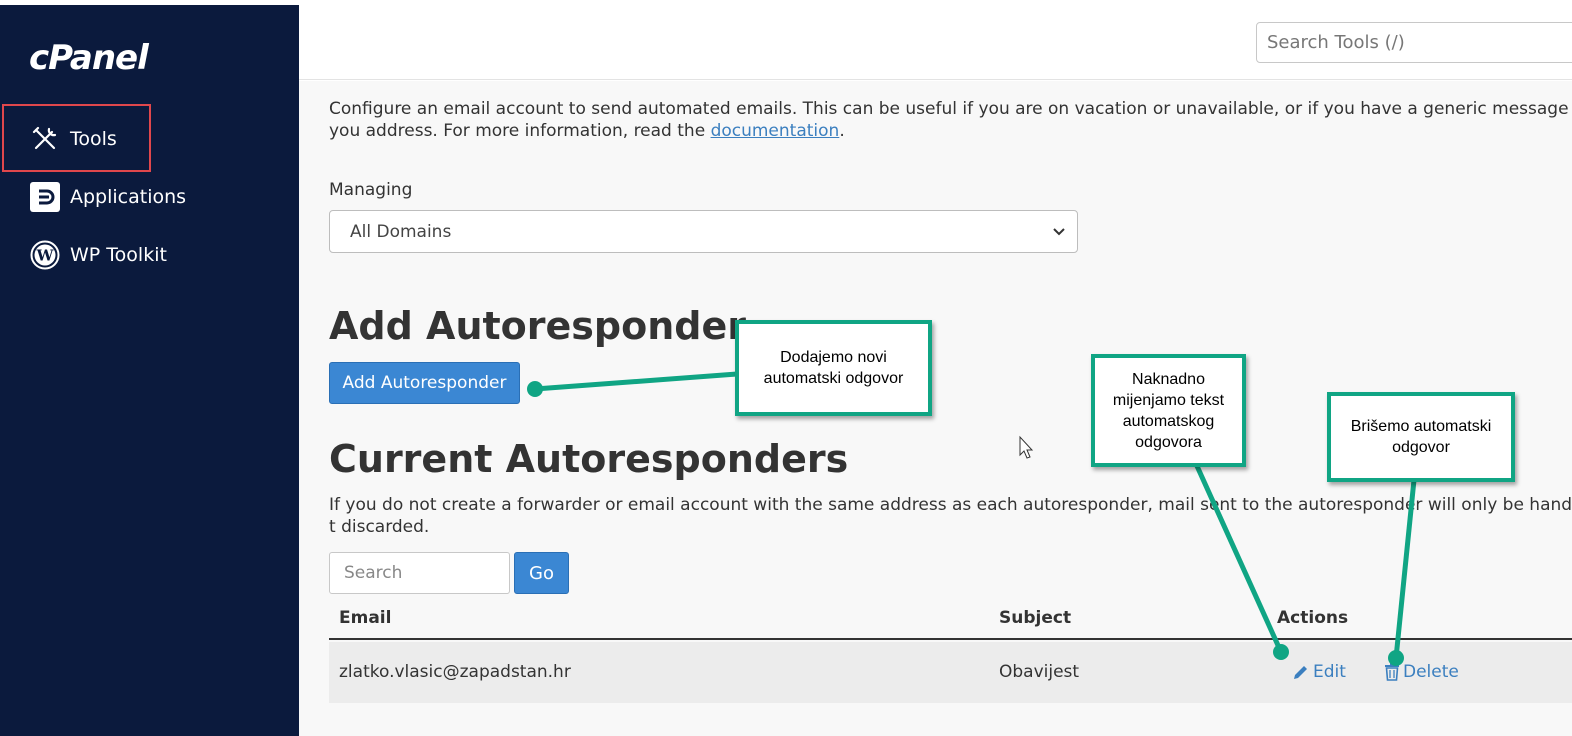 The height and width of the screenshot is (736, 1572). I want to click on sidebar-item-label: Tools, so click(93, 139).